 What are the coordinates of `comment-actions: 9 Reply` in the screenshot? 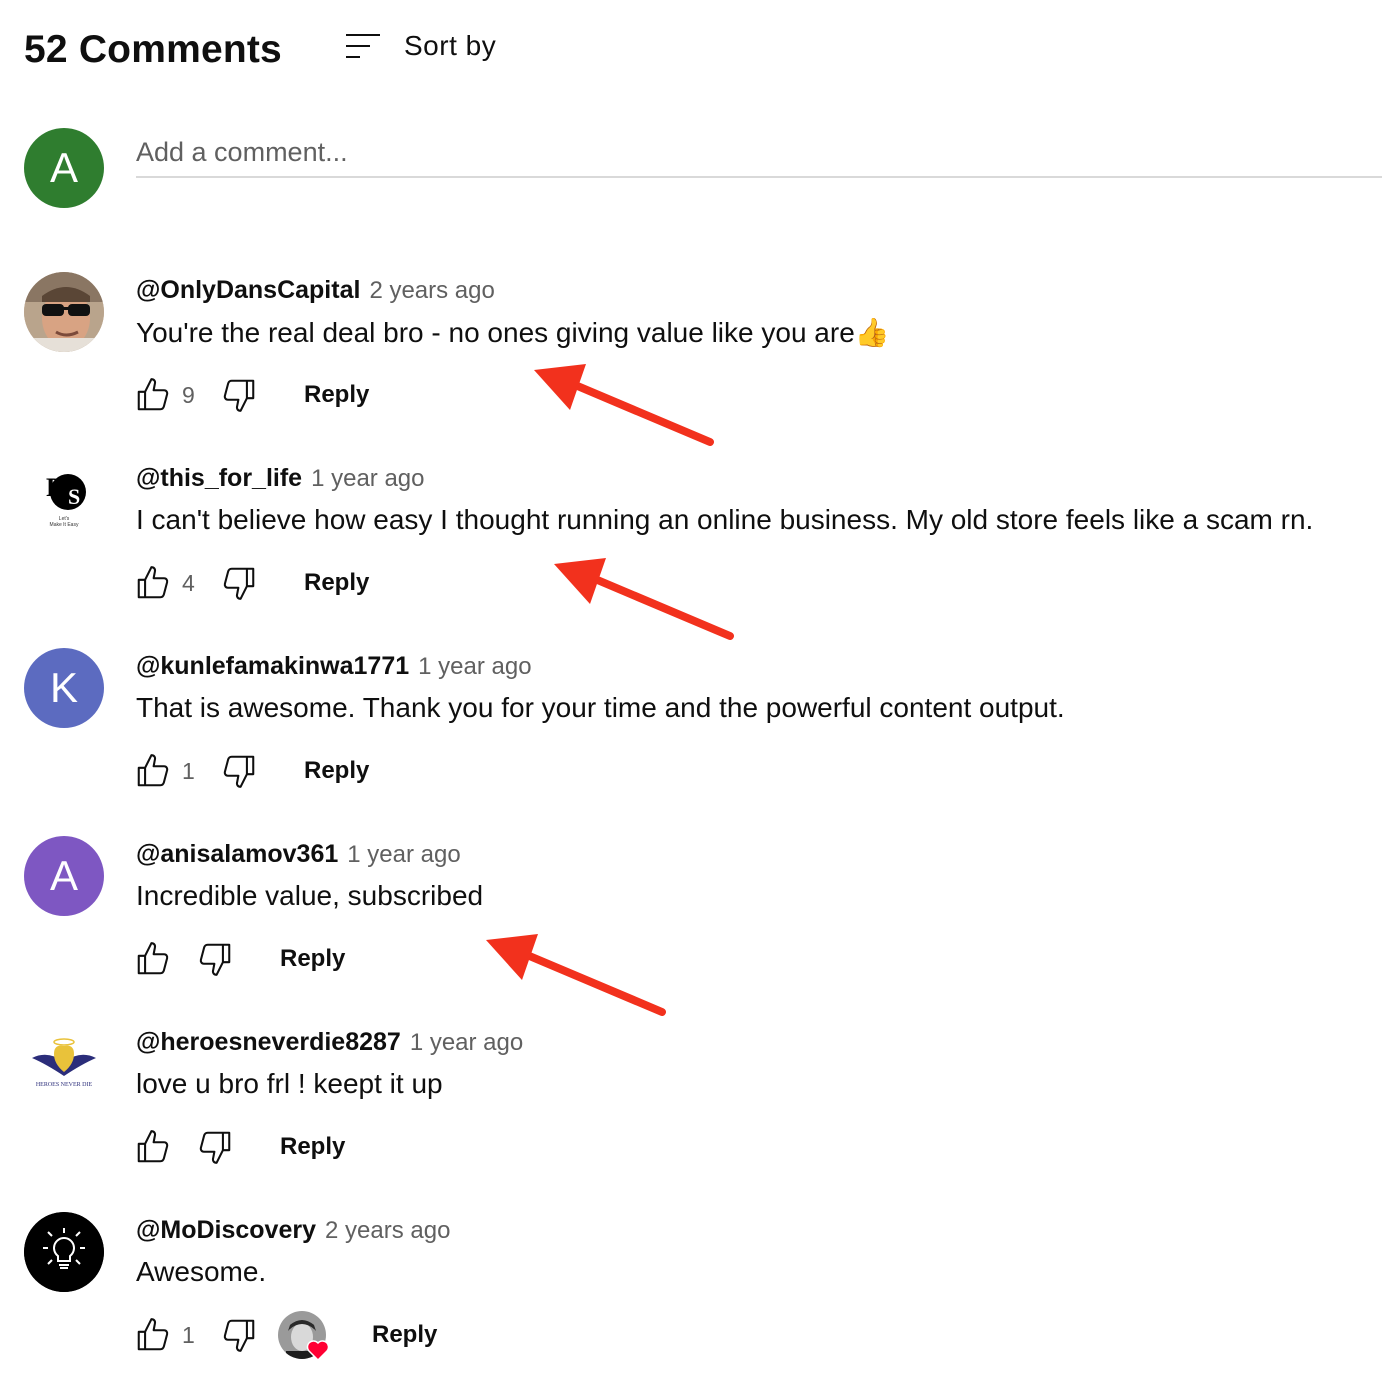 It's located at (250, 395).